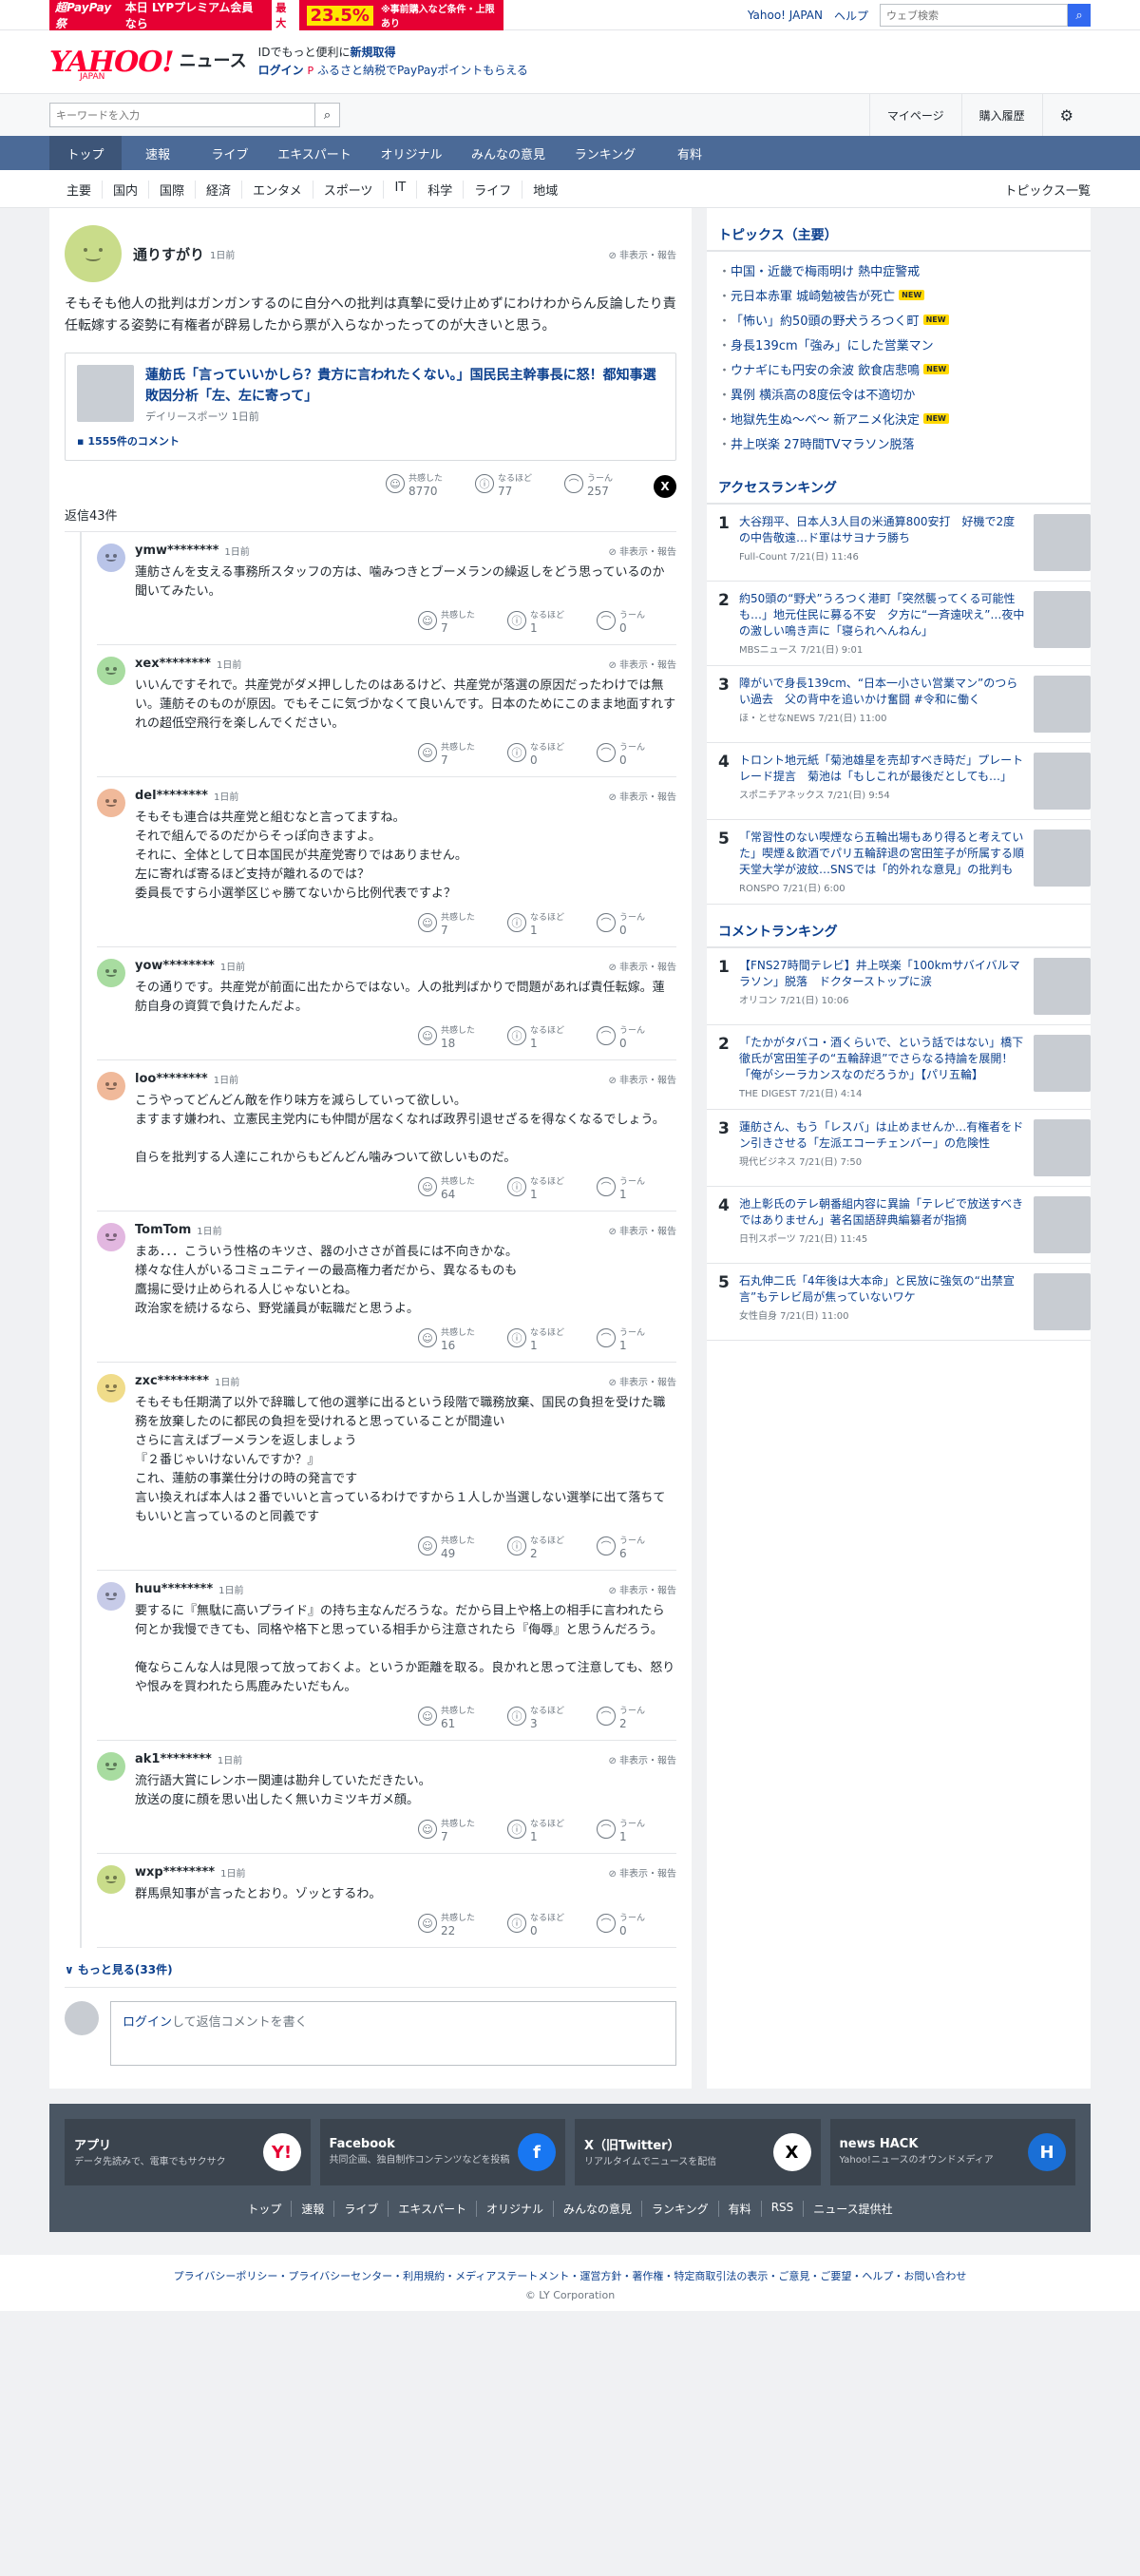 This screenshot has width=1140, height=2576. What do you see at coordinates (636, 1189) in the screenshot?
I see `hmm-button: ⌒ うーん 1` at bounding box center [636, 1189].